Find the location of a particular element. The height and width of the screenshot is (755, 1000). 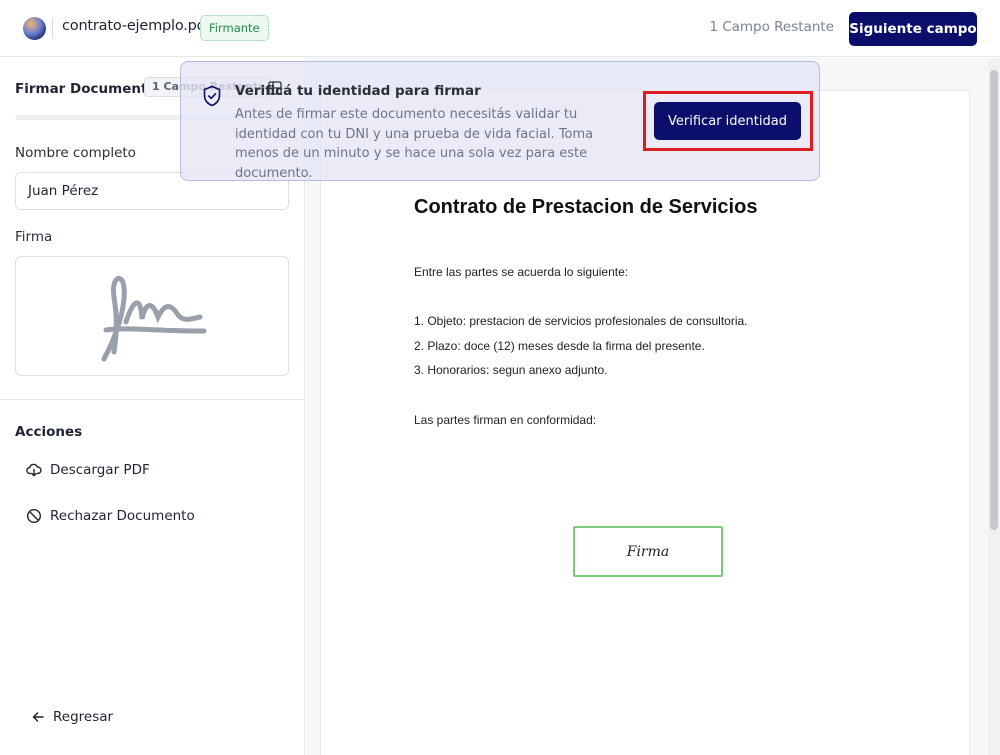

reject-document-action: Rechazar Documento is located at coordinates (110, 516).